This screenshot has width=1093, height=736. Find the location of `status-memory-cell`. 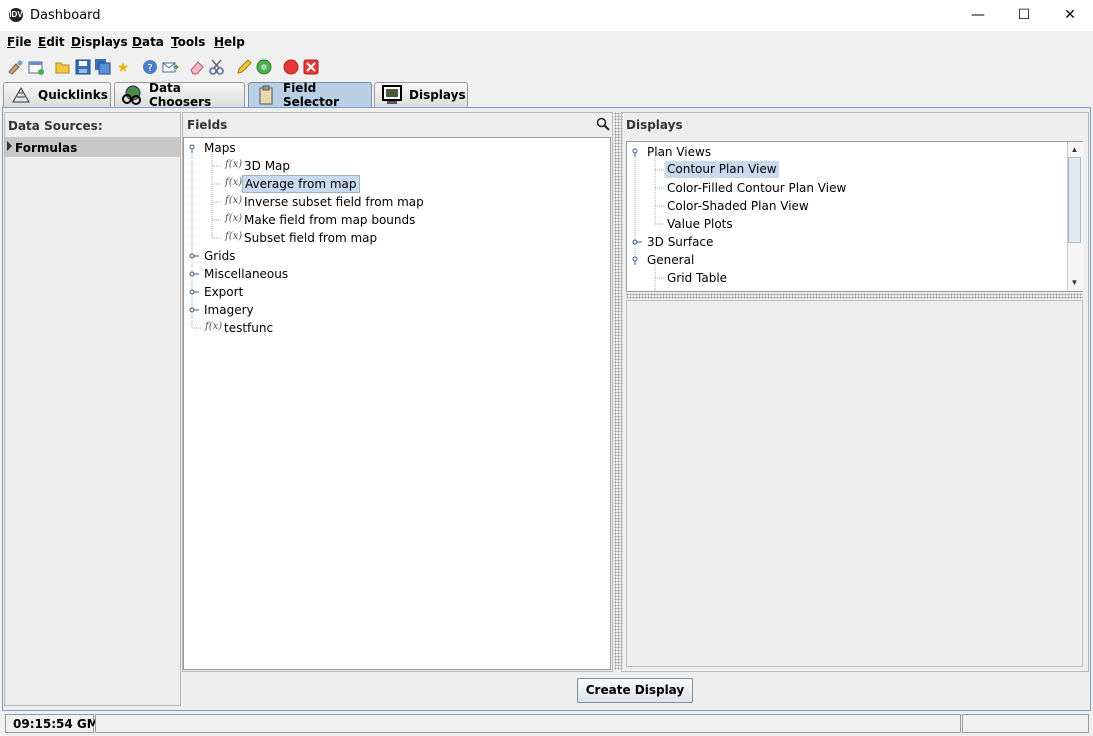

status-memory-cell is located at coordinates (1025, 723).